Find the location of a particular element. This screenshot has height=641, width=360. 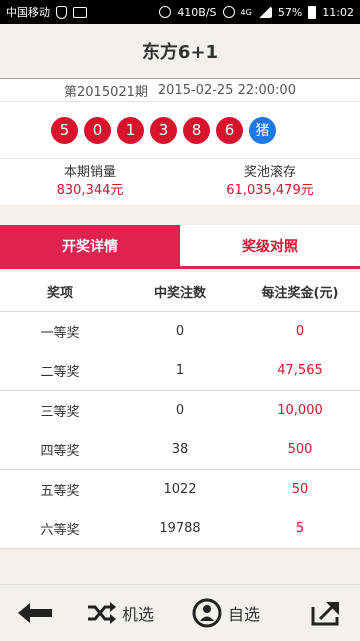

table-row: 一等奖 0 0 is located at coordinates (180, 331).